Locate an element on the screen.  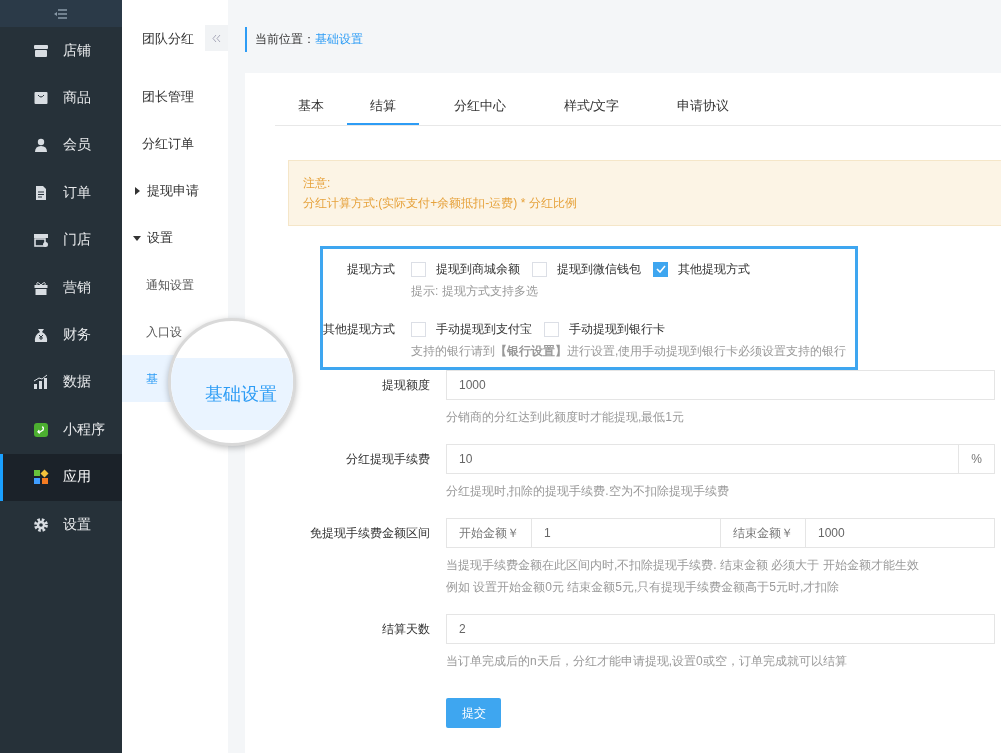
notice-title: 注意: is located at coordinates (317, 183).